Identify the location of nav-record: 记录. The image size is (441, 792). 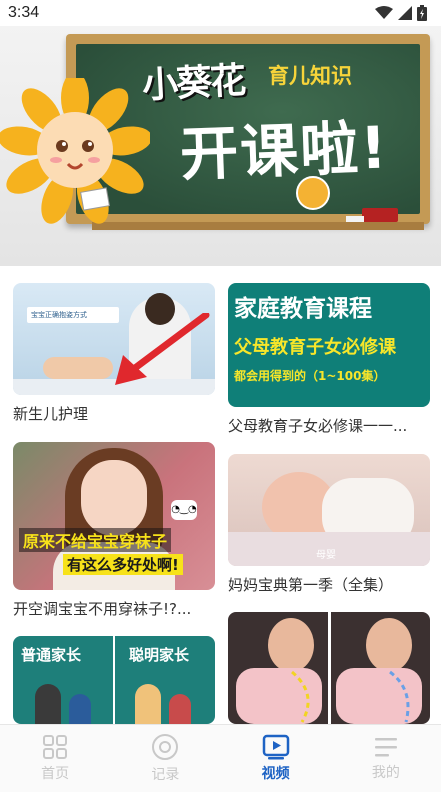
(165, 758).